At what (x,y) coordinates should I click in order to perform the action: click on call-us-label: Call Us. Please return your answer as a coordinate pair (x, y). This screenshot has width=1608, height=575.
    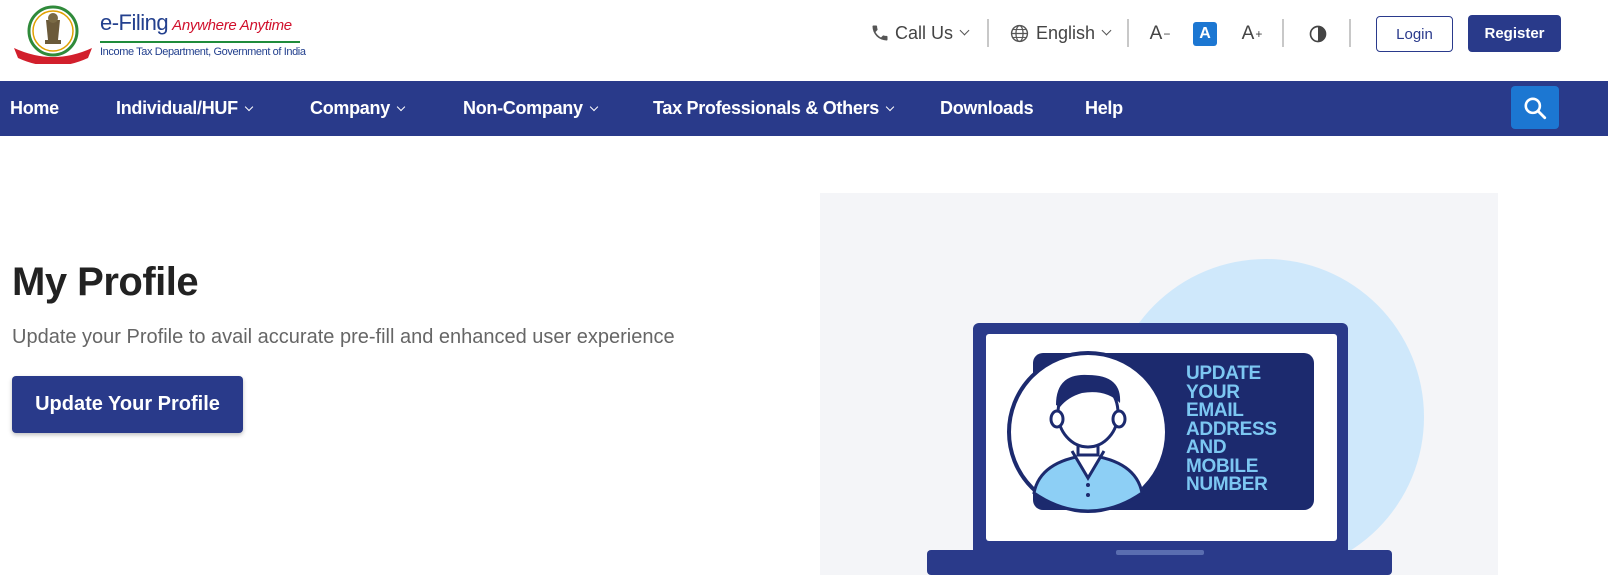
    Looking at the image, I should click on (924, 32).